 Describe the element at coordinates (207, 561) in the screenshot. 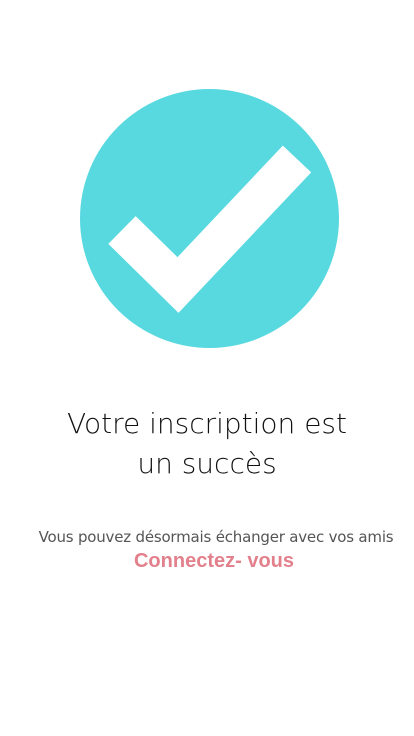

I see `login-link: Connectez- vous` at that location.